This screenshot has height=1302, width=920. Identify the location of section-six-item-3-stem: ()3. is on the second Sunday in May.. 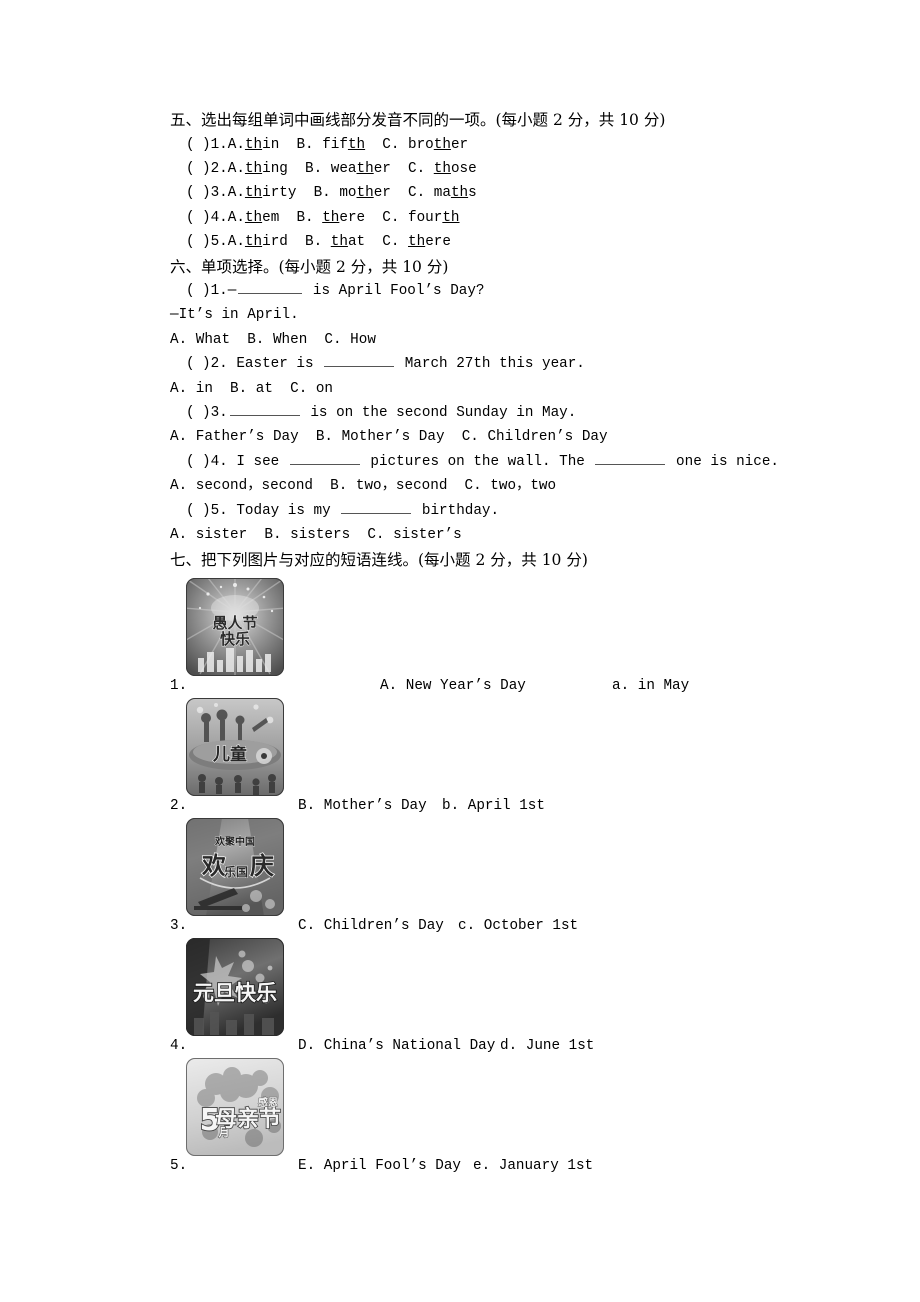
(520, 413).